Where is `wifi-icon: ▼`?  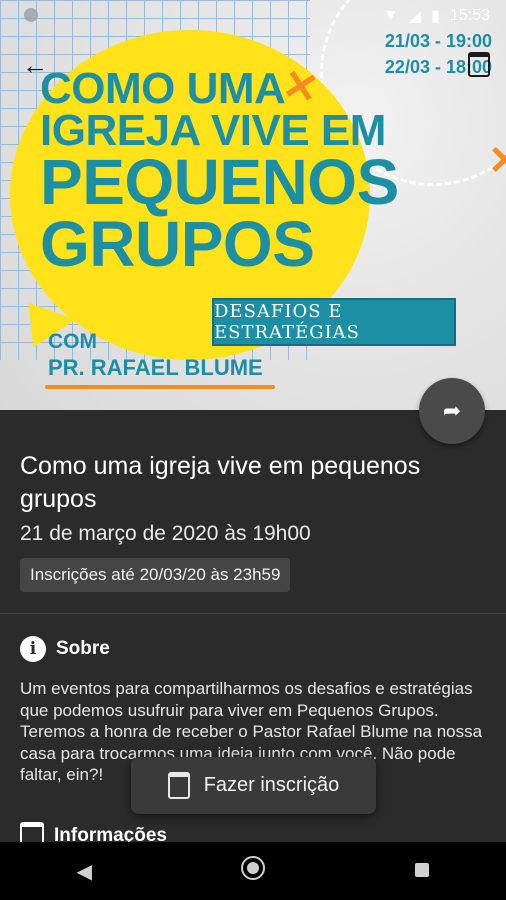
wifi-icon: ▼ is located at coordinates (390, 15).